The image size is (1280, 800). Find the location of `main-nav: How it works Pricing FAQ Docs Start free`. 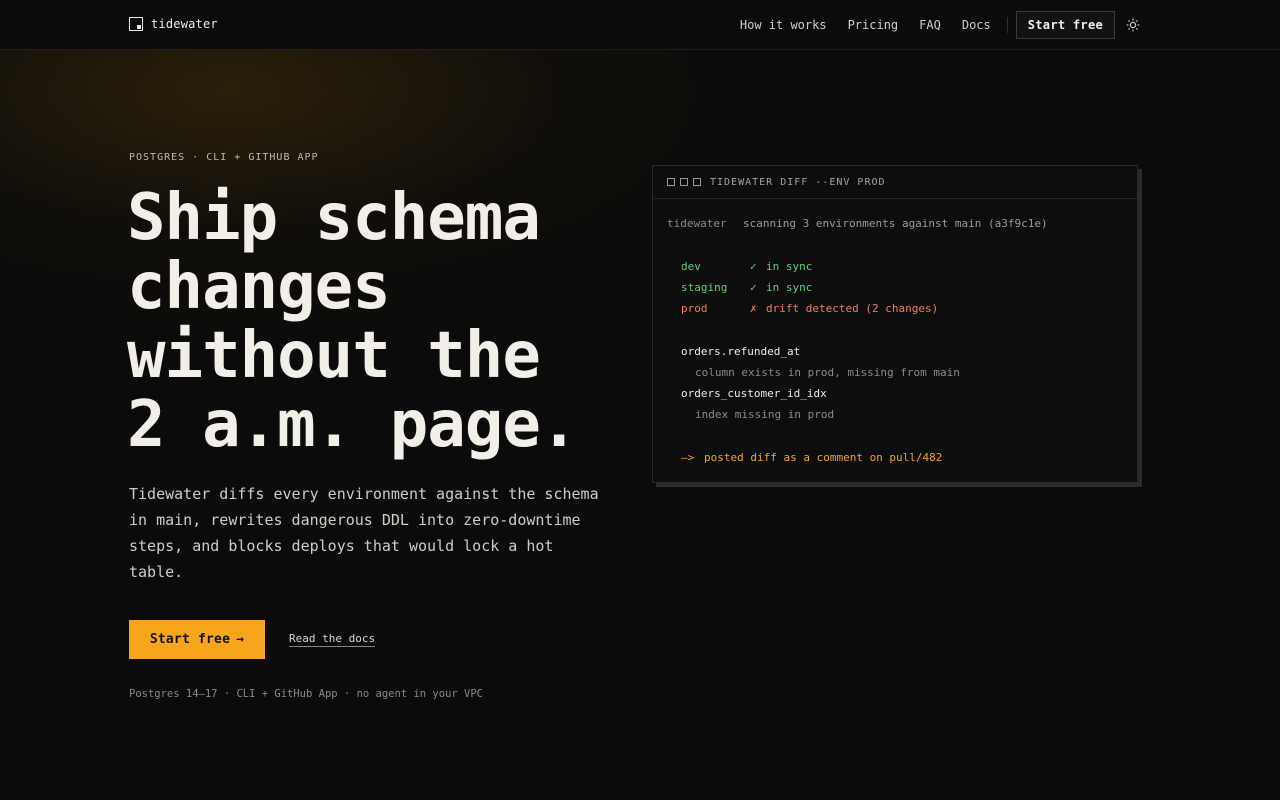

main-nav: How it works Pricing FAQ Docs Start free is located at coordinates (929, 25).